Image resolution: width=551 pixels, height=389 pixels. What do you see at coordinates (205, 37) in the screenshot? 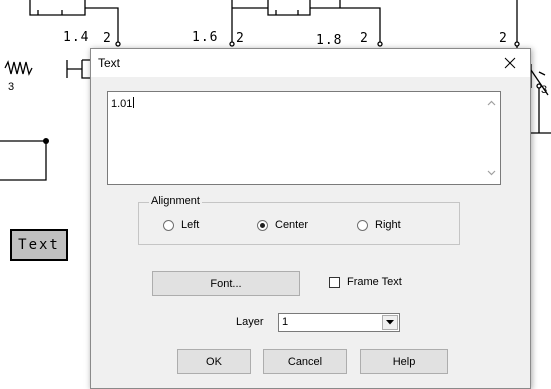
I see `node-label: 1.6` at bounding box center [205, 37].